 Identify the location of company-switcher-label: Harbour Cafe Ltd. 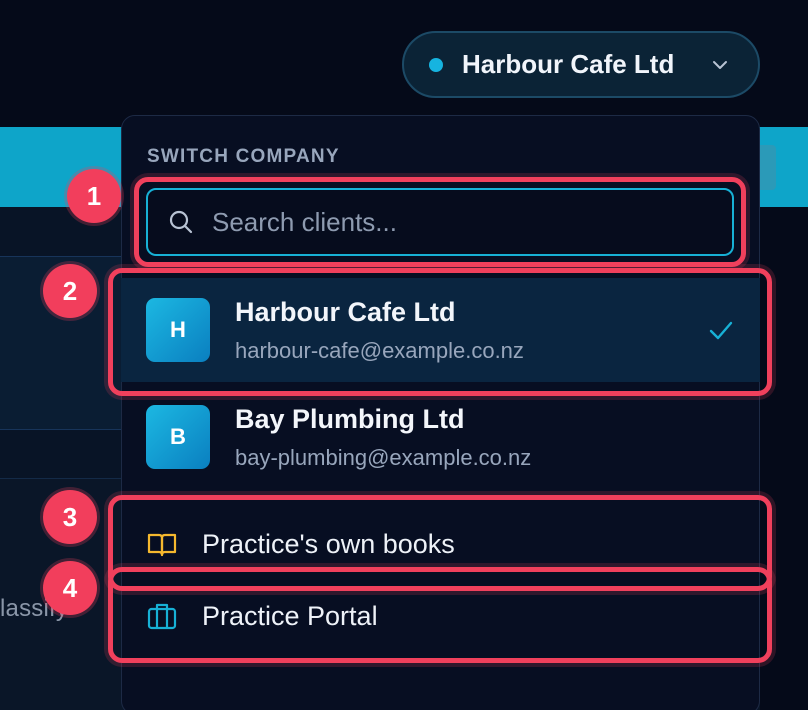
(568, 64).